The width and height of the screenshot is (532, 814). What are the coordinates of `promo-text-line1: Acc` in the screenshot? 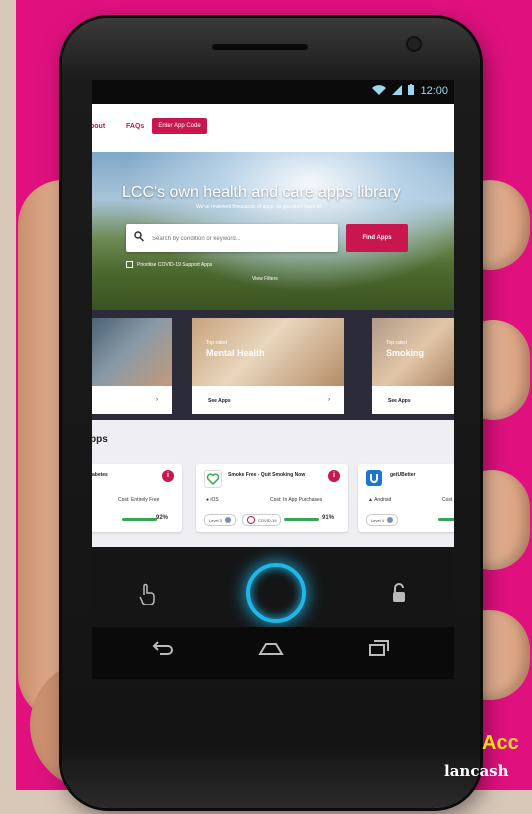 It's located at (500, 743).